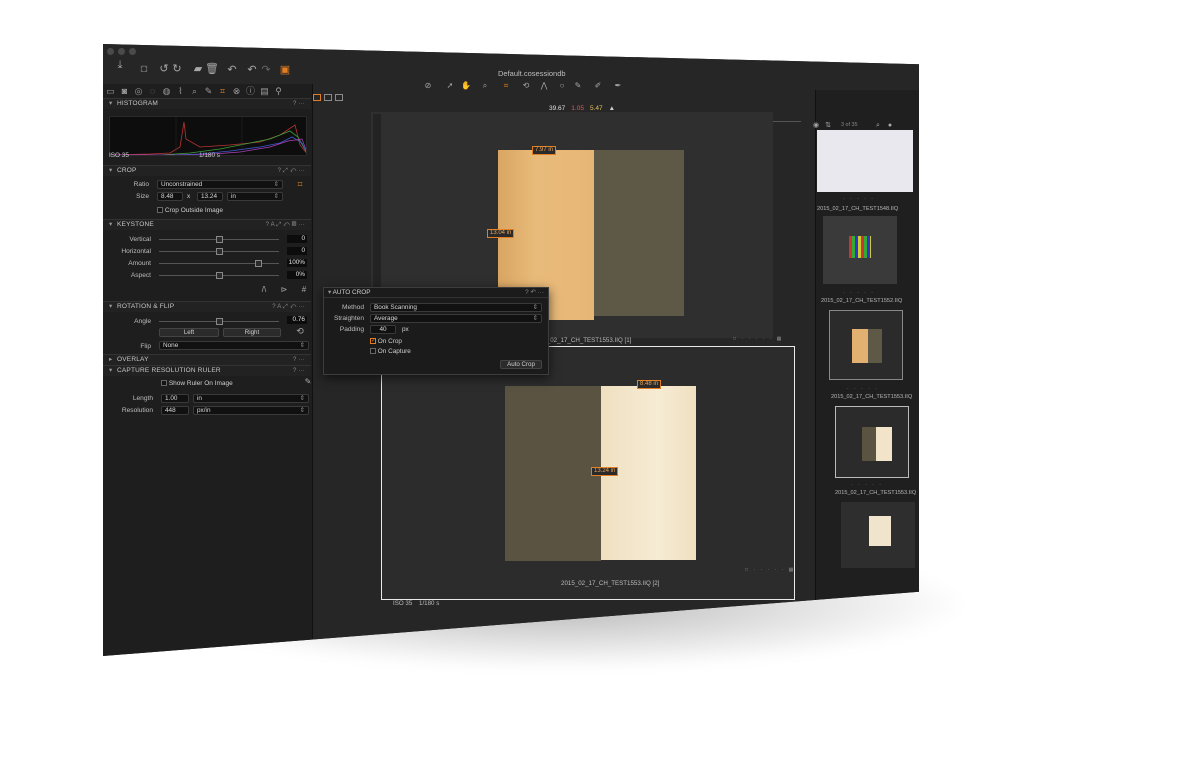 This screenshot has height=775, width=1200. I want to click on crop-outside-checkbox, so click(160, 210).